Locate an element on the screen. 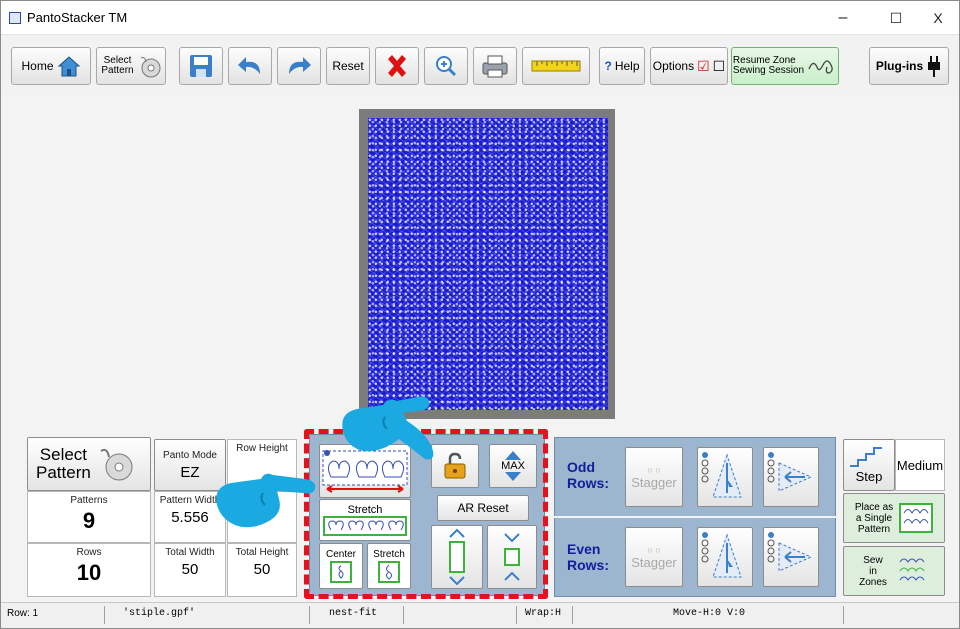  plugins-button: Plug-ins is located at coordinates (909, 66).